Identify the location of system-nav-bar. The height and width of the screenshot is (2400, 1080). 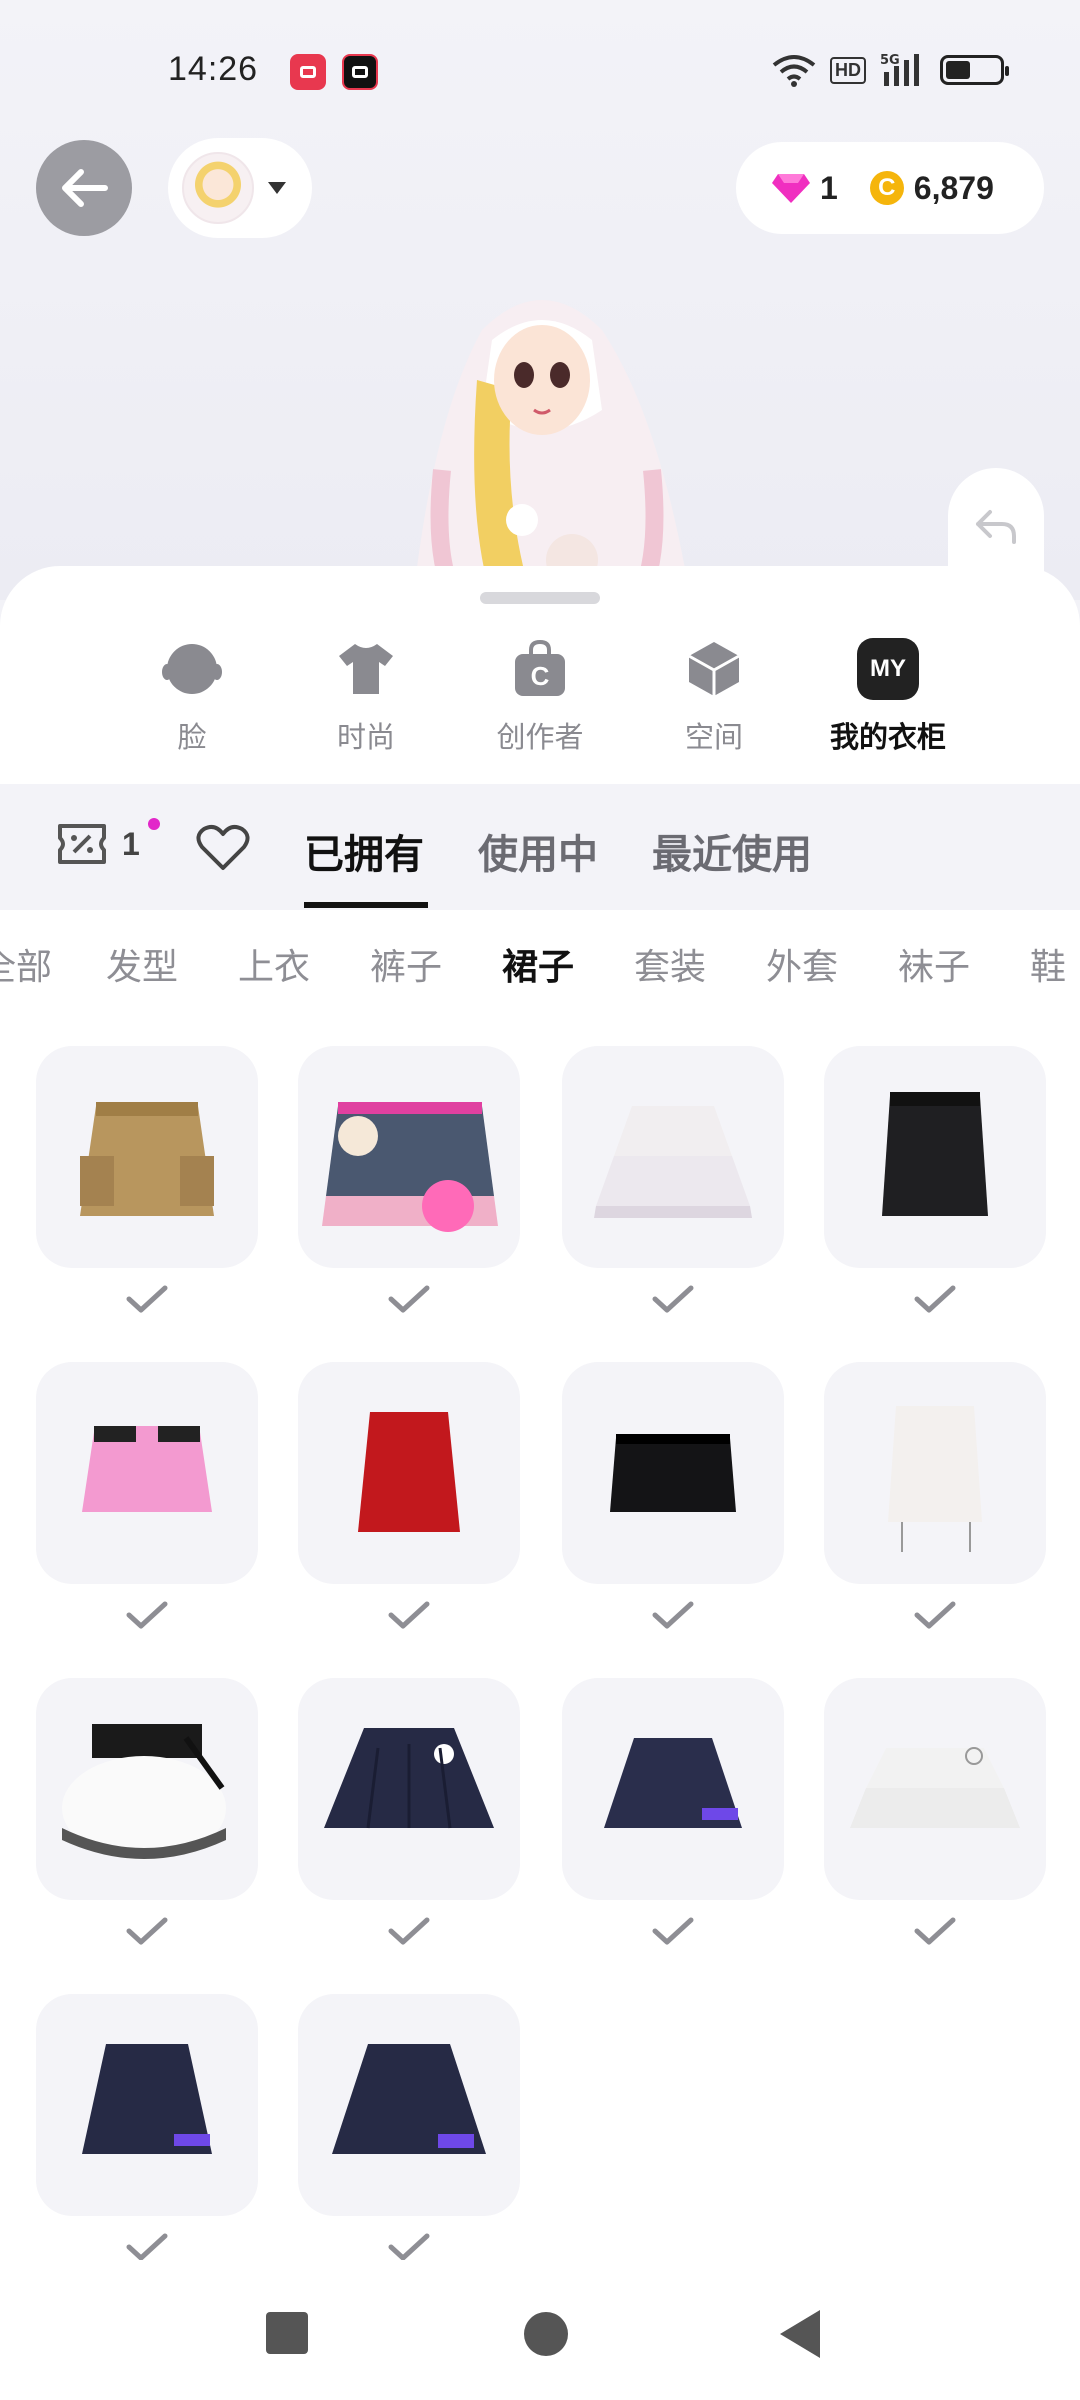
(540, 2330).